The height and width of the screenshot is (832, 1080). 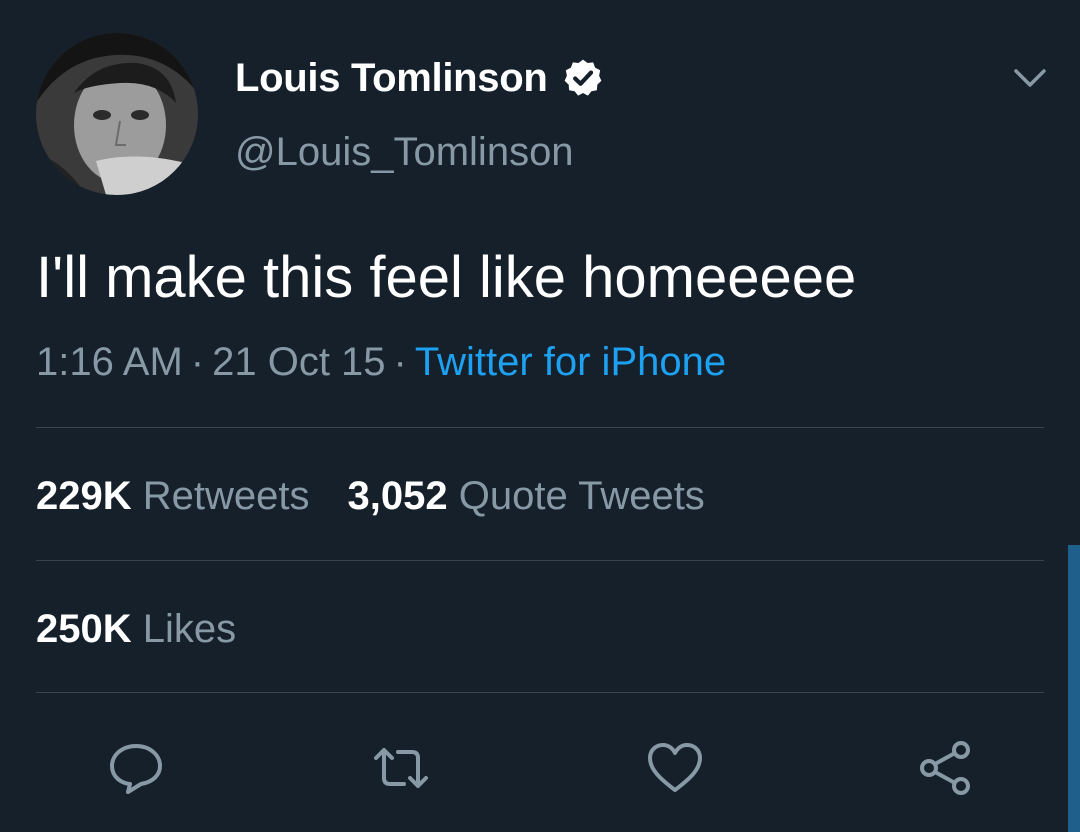 What do you see at coordinates (226, 496) in the screenshot?
I see `retweets-label: Retweets` at bounding box center [226, 496].